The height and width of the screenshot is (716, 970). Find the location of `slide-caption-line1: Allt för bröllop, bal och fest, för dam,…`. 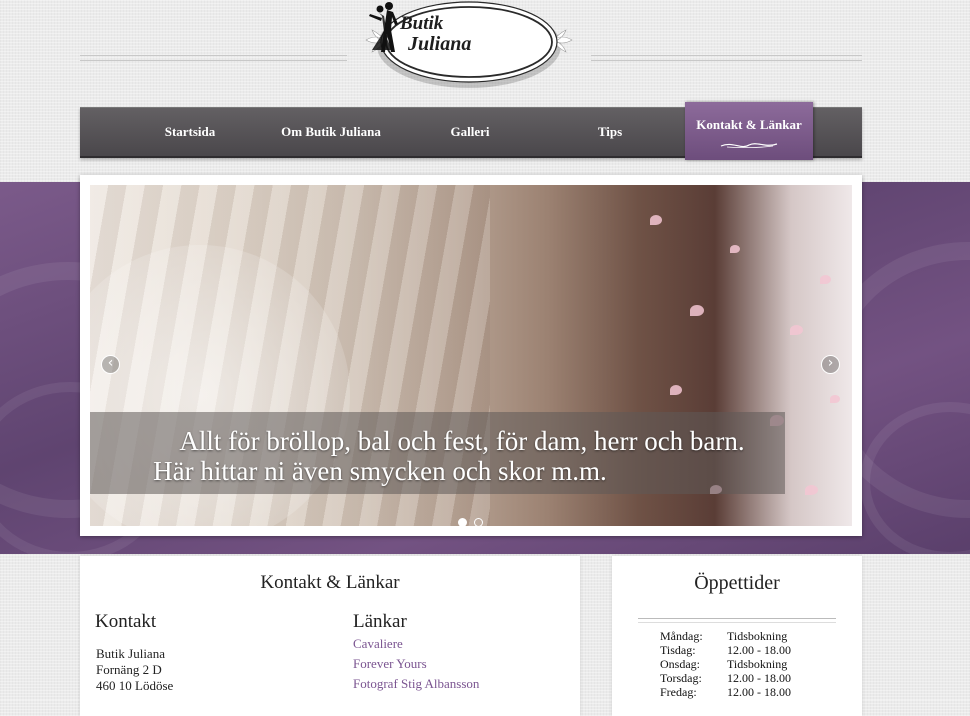

slide-caption-line1: Allt för bröllop, bal och fest, för dam,… is located at coordinates (462, 441).